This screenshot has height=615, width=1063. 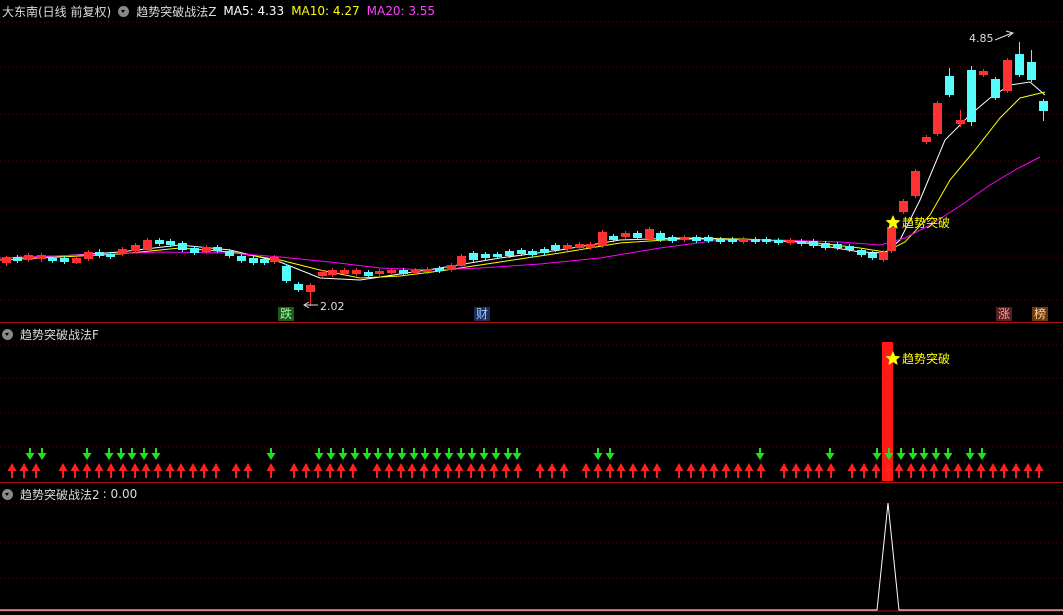 I want to click on tag-zhang: 涨, so click(x=1004, y=314).